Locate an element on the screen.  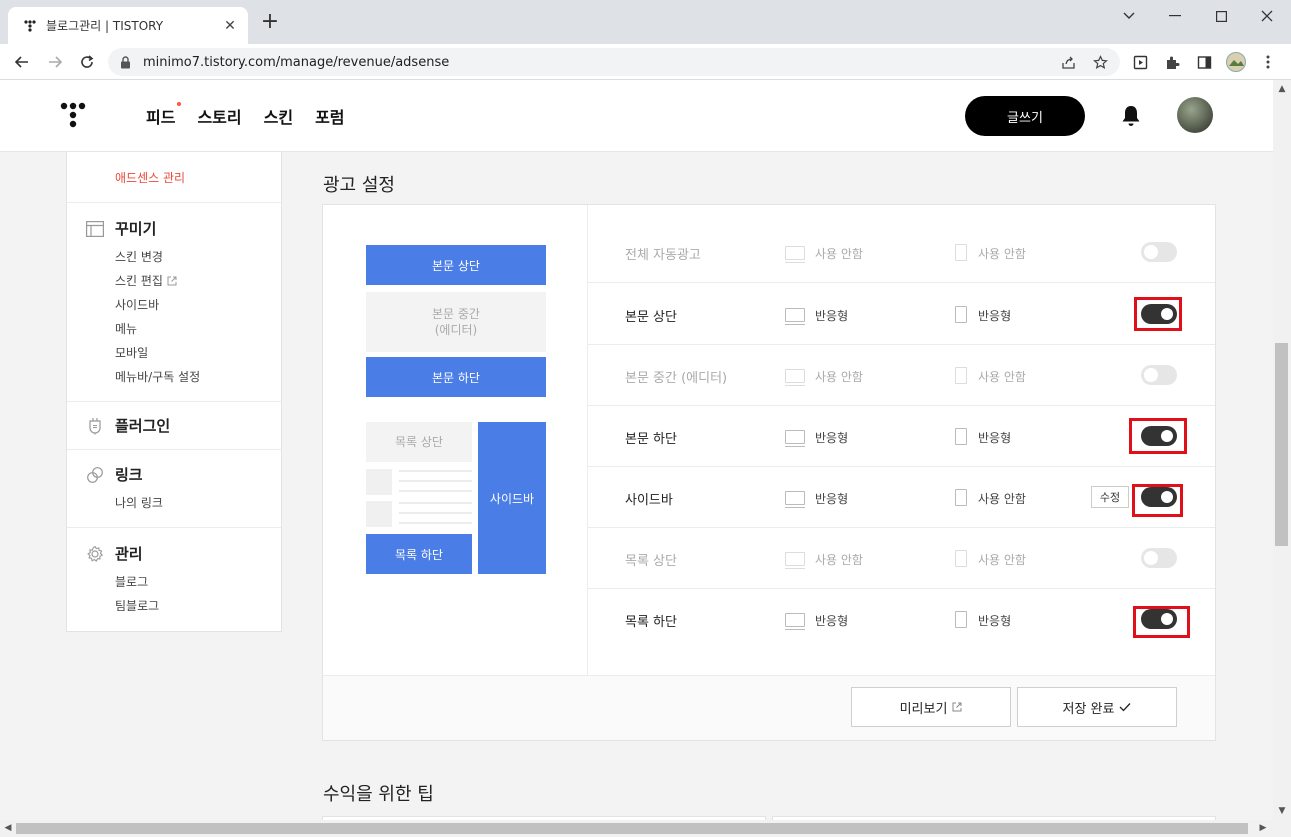
menu-forum: 포럼 is located at coordinates (329, 116).